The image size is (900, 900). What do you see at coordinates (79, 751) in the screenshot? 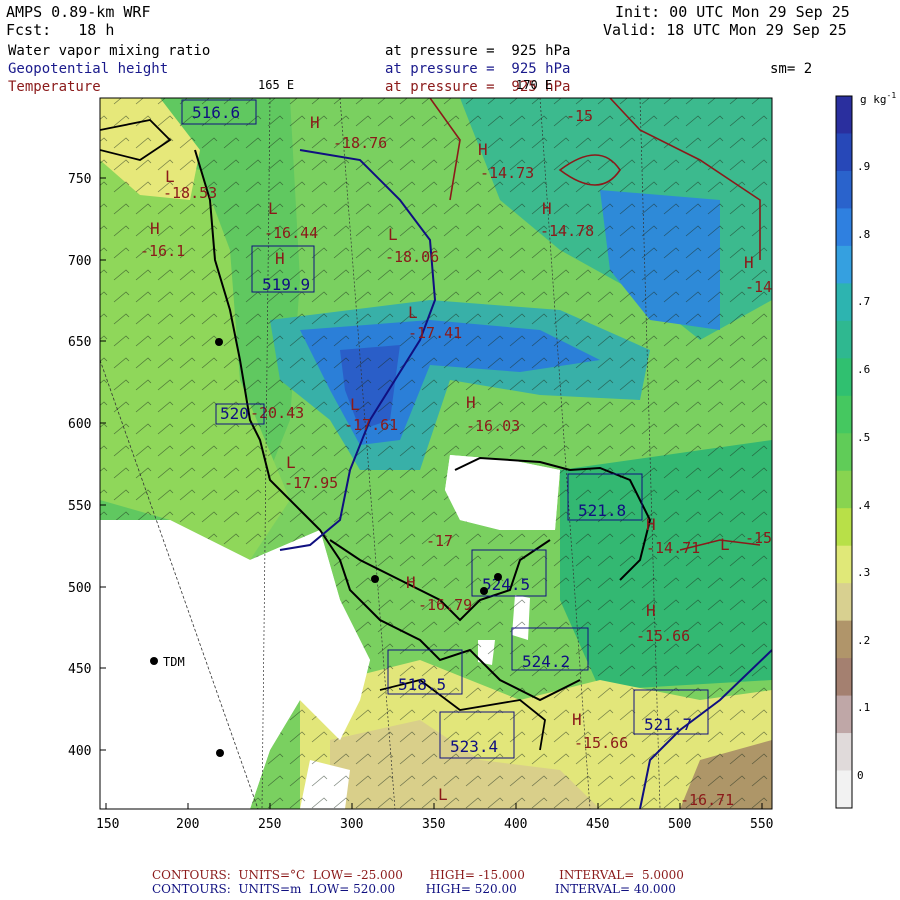
I see `y-tick-label: 400` at bounding box center [79, 751].